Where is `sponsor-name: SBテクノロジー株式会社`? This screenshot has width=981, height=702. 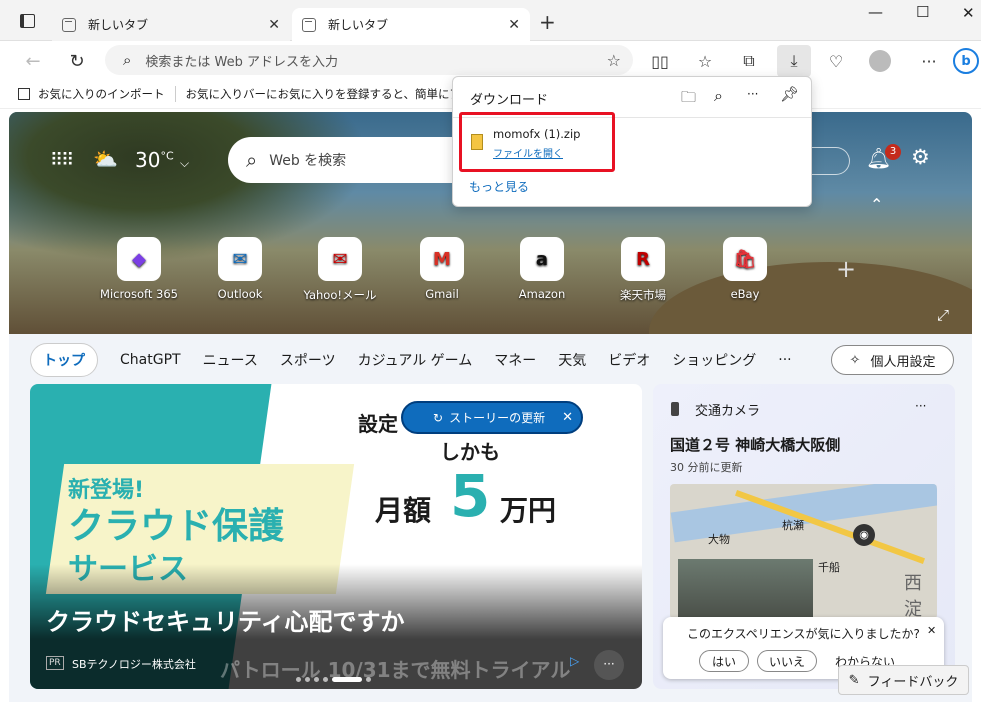 sponsor-name: SBテクノロジー株式会社 is located at coordinates (134, 664).